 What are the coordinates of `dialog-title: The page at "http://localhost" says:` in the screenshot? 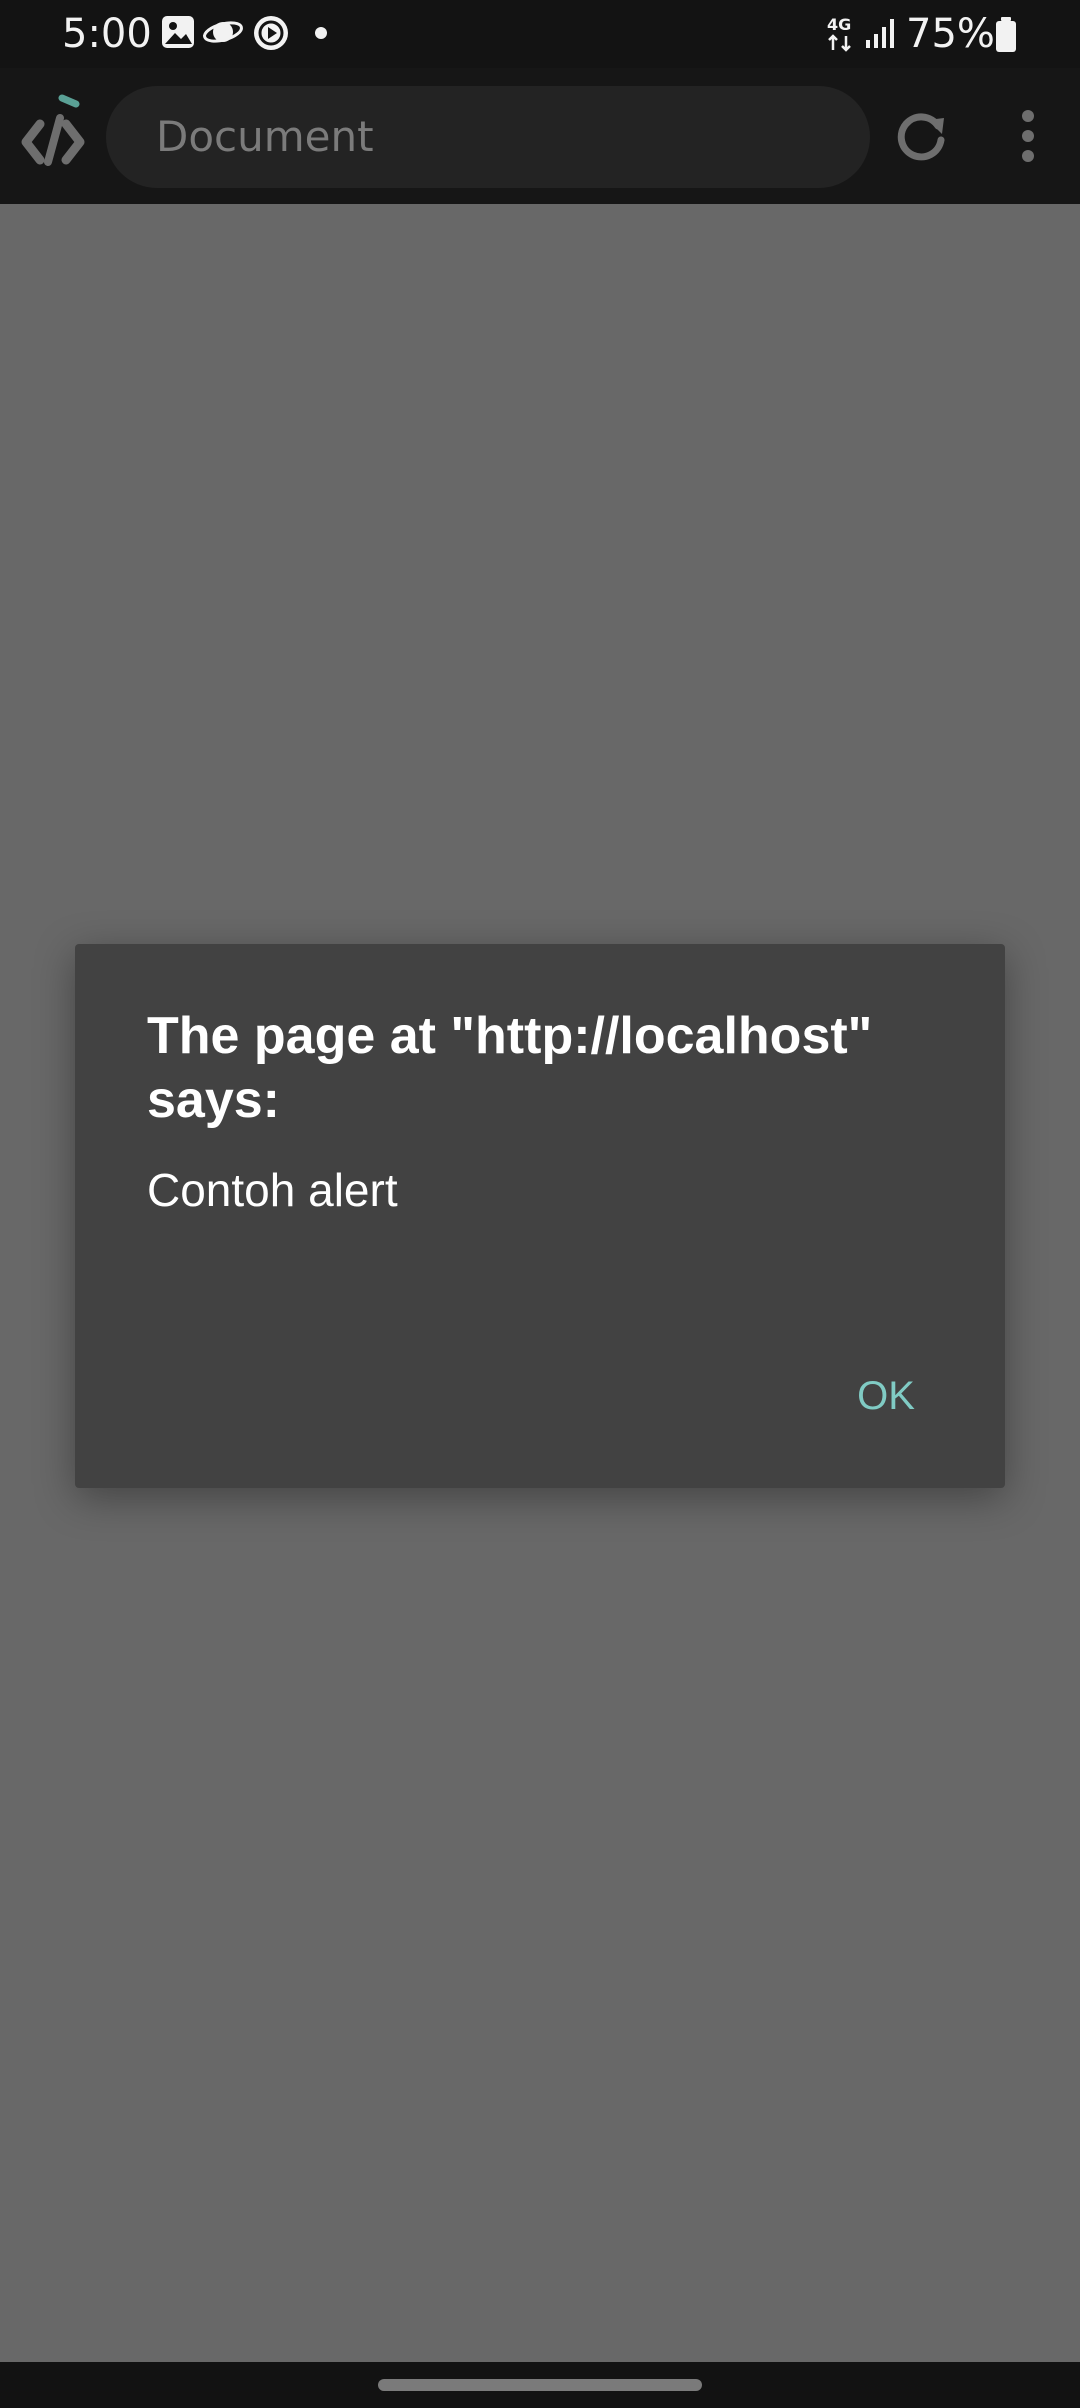 It's located at (510, 1068).